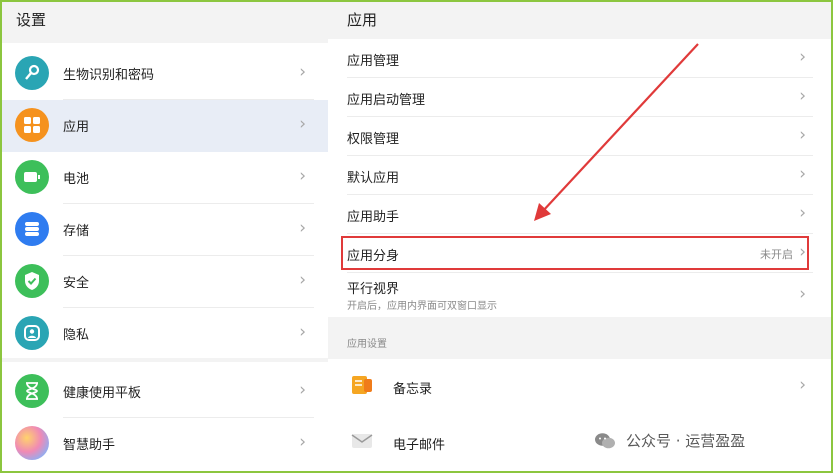 The width and height of the screenshot is (833, 473). I want to click on hourglass-icon, so click(32, 391).